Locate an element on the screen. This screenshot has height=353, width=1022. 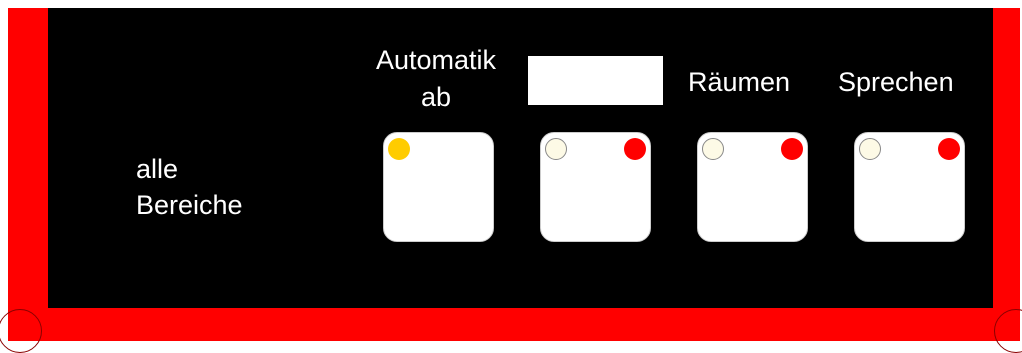
raeumen-button is located at coordinates (752, 187).